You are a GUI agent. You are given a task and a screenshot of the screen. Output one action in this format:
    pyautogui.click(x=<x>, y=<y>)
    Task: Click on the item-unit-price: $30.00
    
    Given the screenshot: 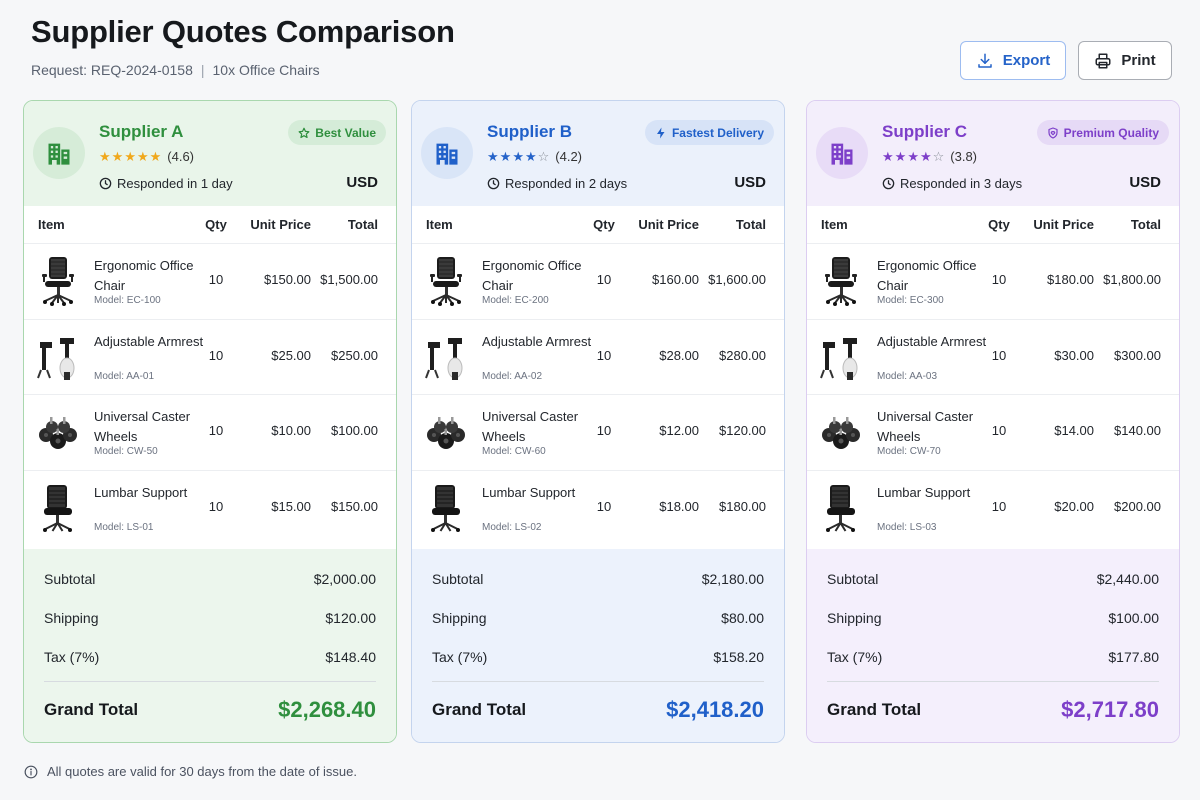 What is the action you would take?
    pyautogui.click(x=1074, y=355)
    